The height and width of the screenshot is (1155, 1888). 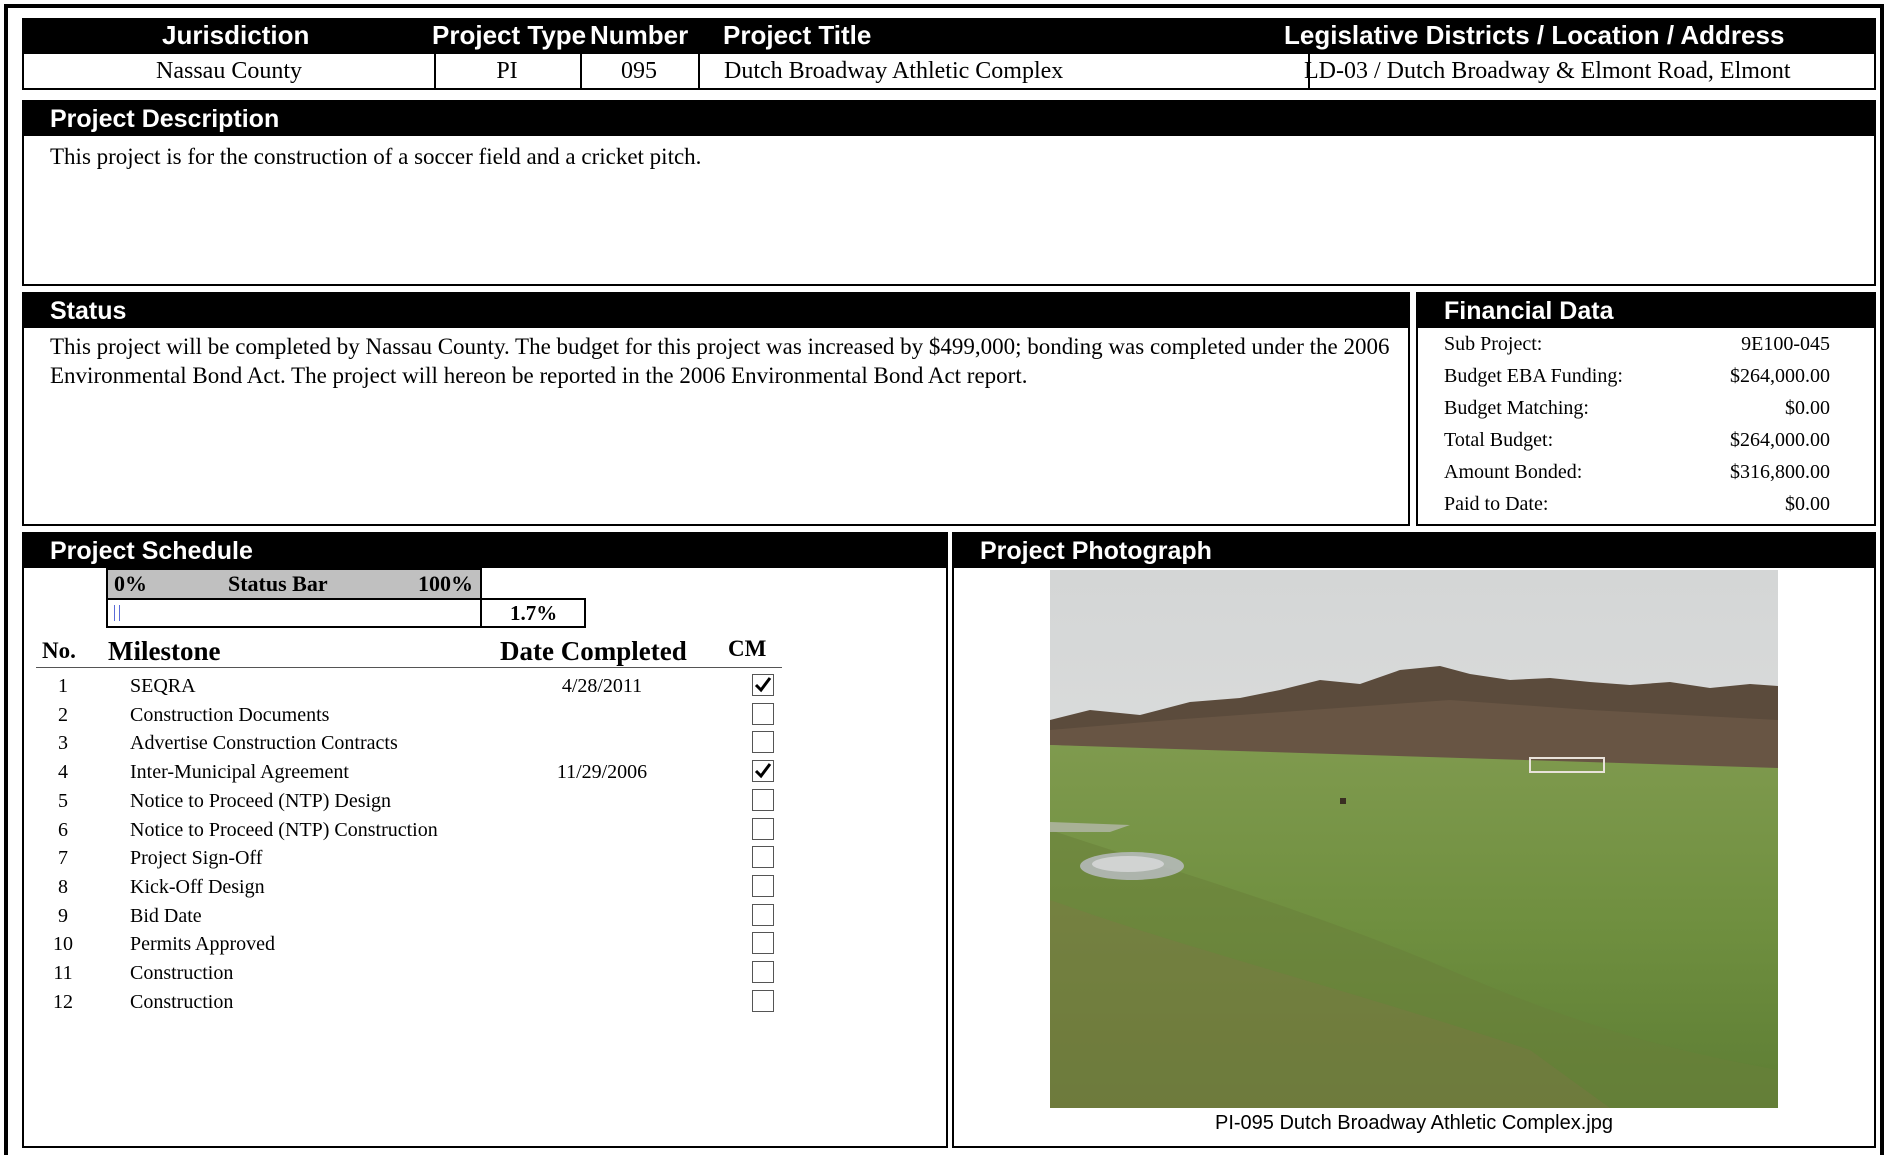 I want to click on milestone-number: 1, so click(x=63, y=686).